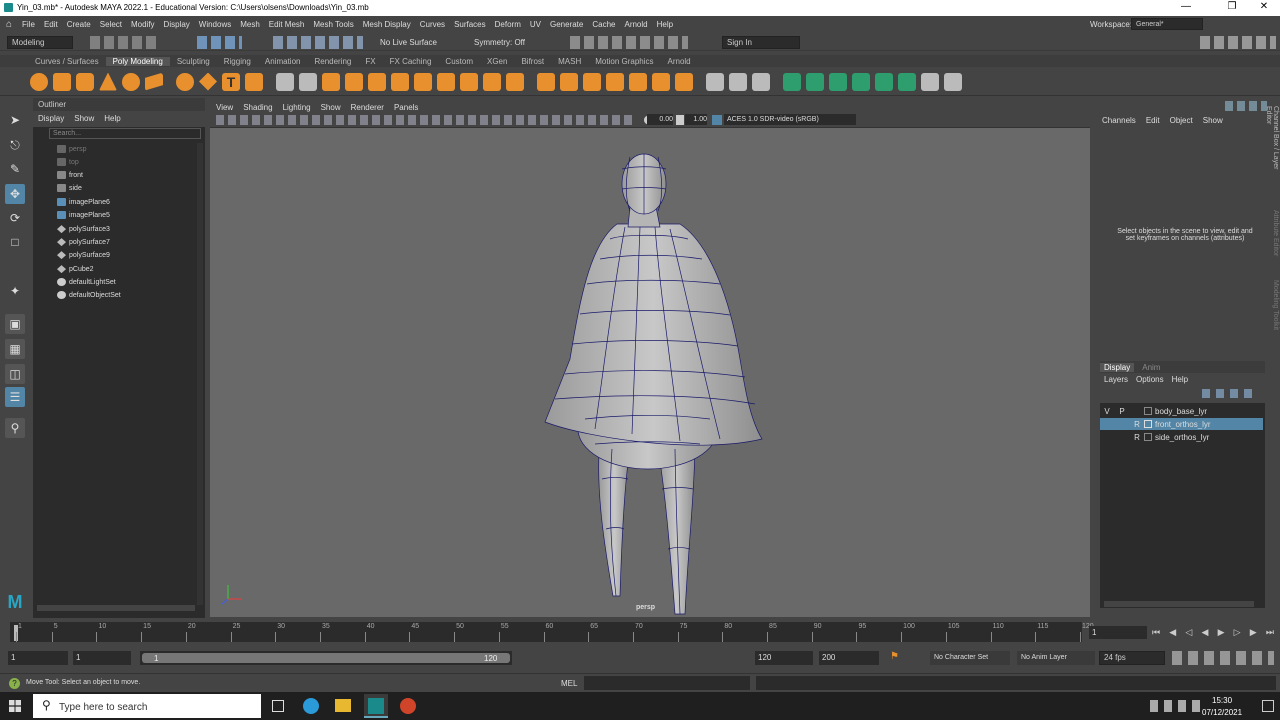 This screenshot has height=720, width=1280. What do you see at coordinates (15, 349) in the screenshot?
I see `four-view-layout-icon: ▦` at bounding box center [15, 349].